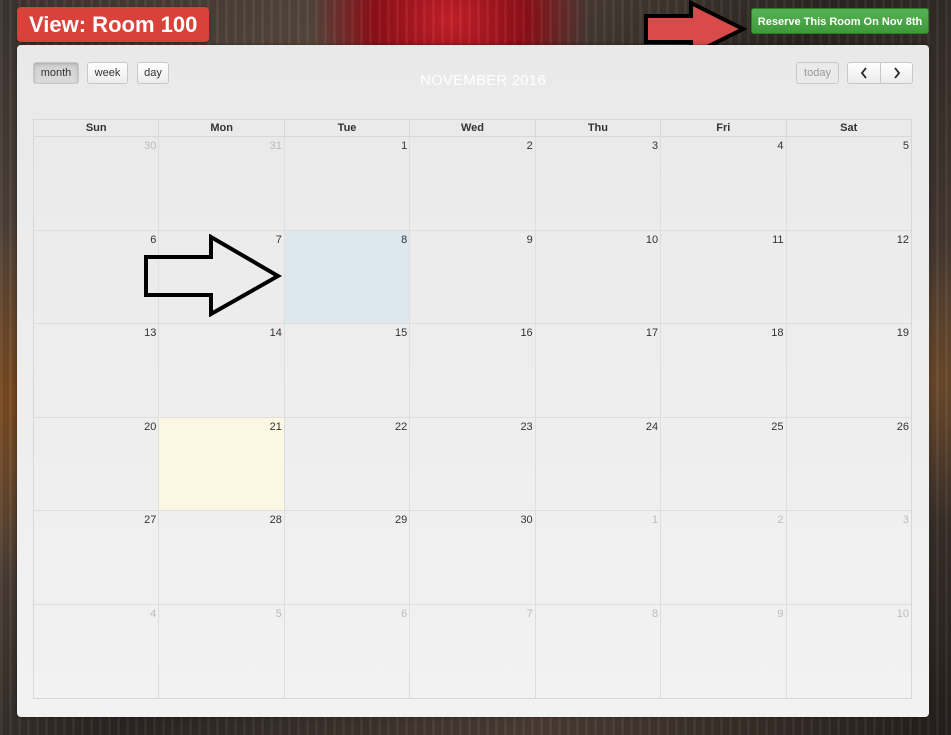 This screenshot has width=951, height=735. Describe the element at coordinates (655, 146) in the screenshot. I see `day-number: 3` at that location.